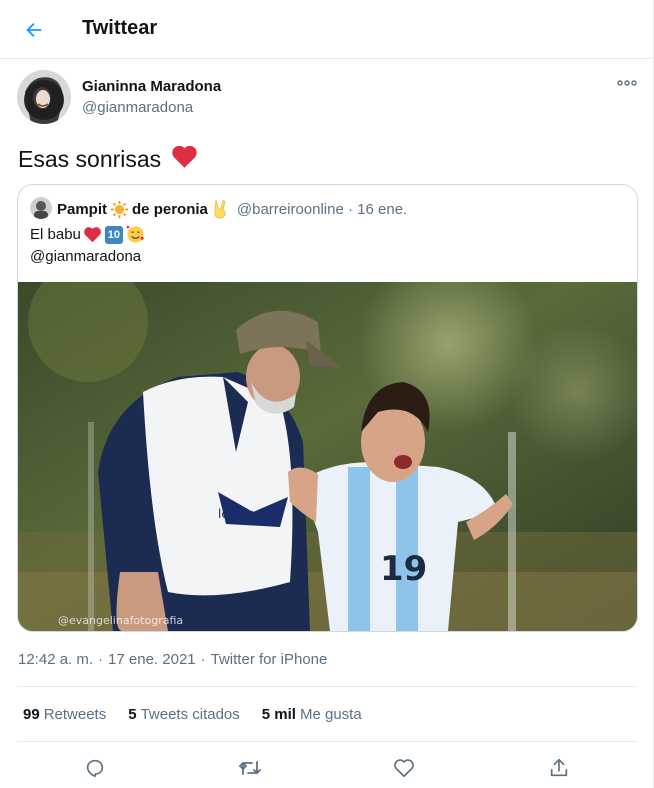 Image resolution: width=654 pixels, height=788 pixels. What do you see at coordinates (269, 659) in the screenshot?
I see `tweet-source: Twitter for iPhone` at bounding box center [269, 659].